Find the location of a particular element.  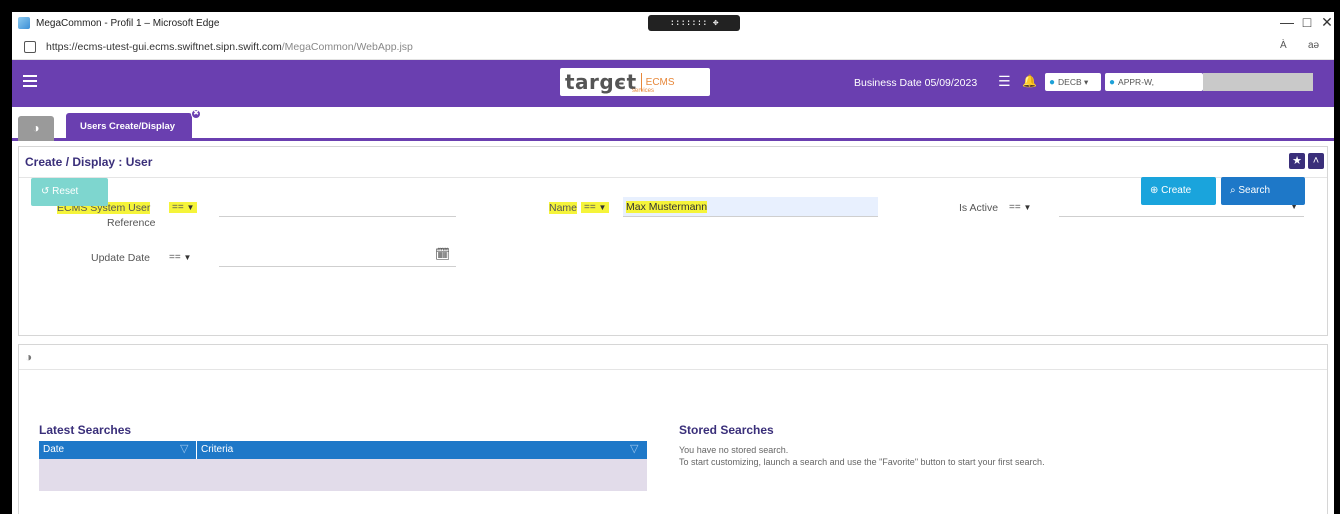

is-active-operator: == ▼ is located at coordinates (1020, 207).